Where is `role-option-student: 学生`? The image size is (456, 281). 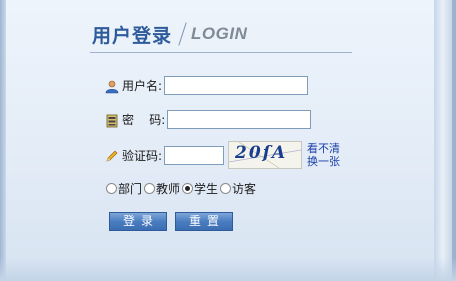 role-option-student: 学生 is located at coordinates (200, 188).